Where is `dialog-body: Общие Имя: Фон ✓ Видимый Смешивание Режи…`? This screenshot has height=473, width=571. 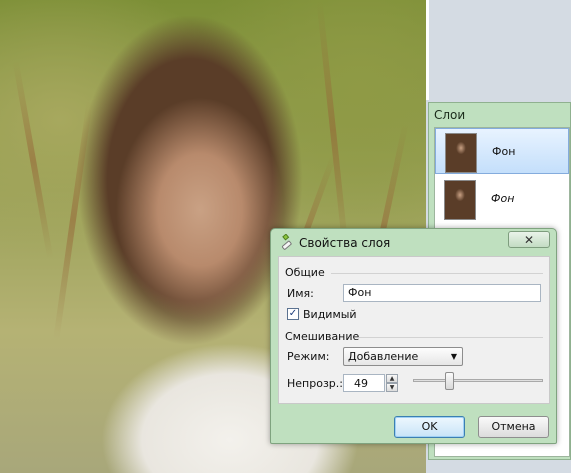
dialog-body: Общие Имя: Фон ✓ Видимый Смешивание Режи… is located at coordinates (414, 330).